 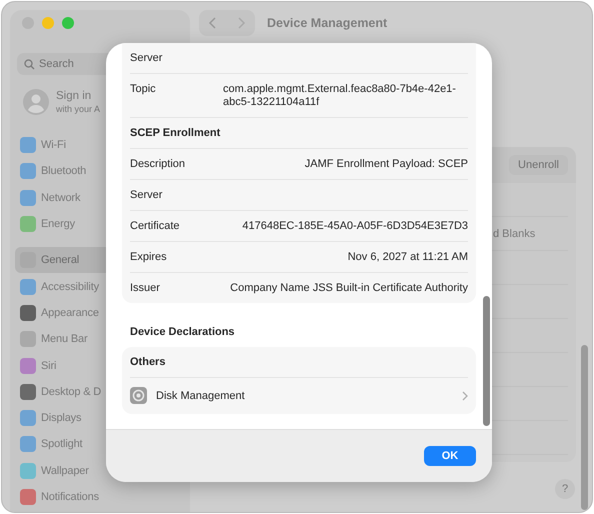 I want to click on search-icon, so click(x=29, y=64).